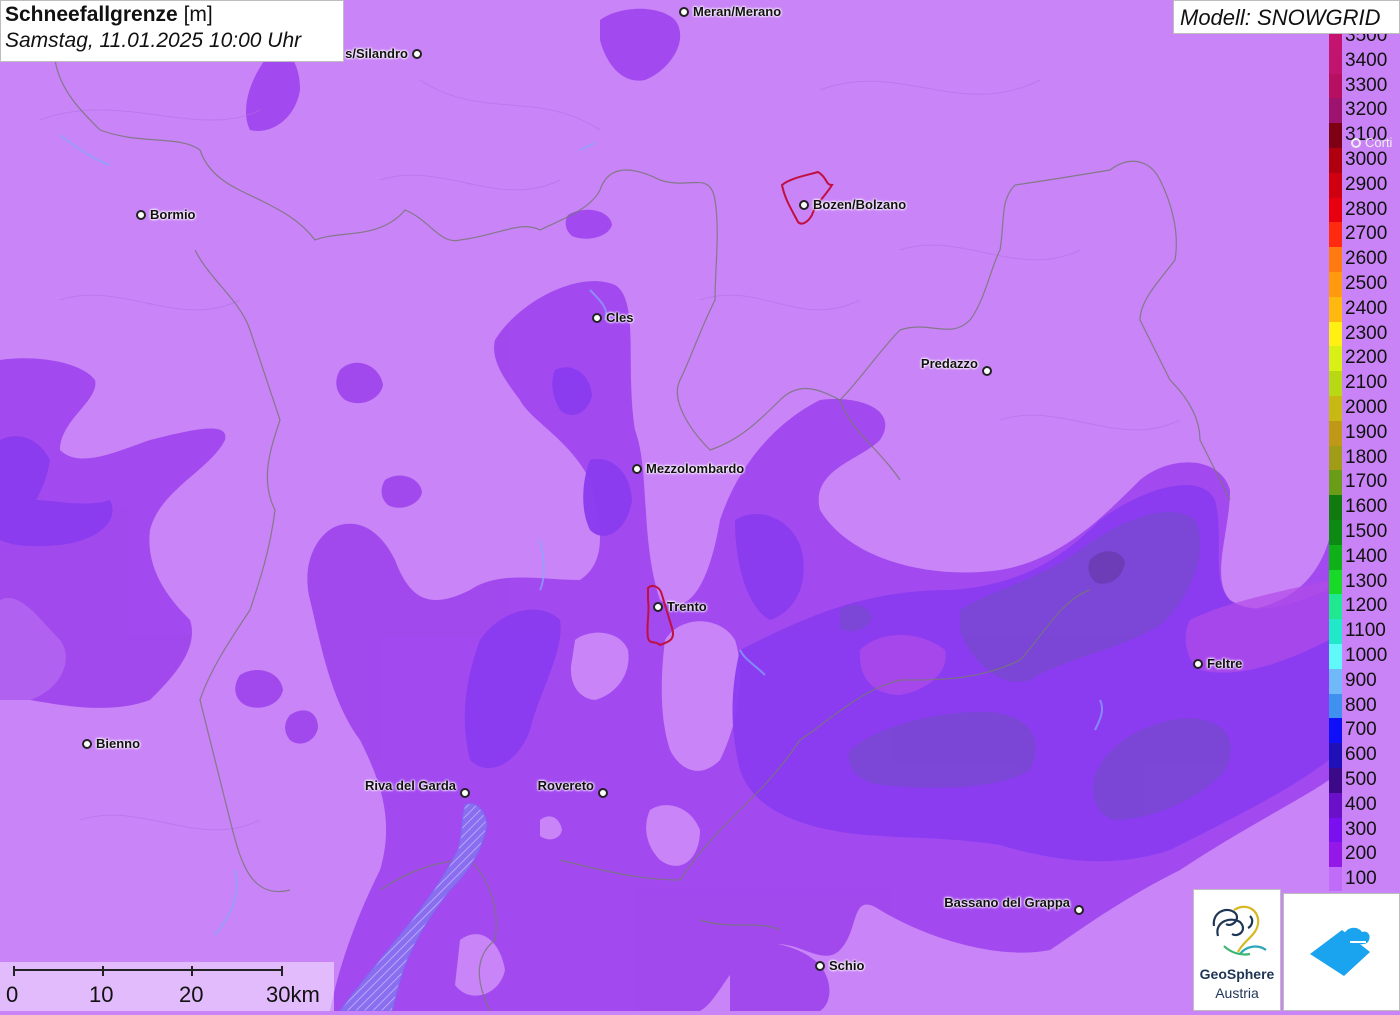 This screenshot has width=1400, height=1015. Describe the element at coordinates (1371, 86) in the screenshot. I see `legend-label: 3300` at that location.